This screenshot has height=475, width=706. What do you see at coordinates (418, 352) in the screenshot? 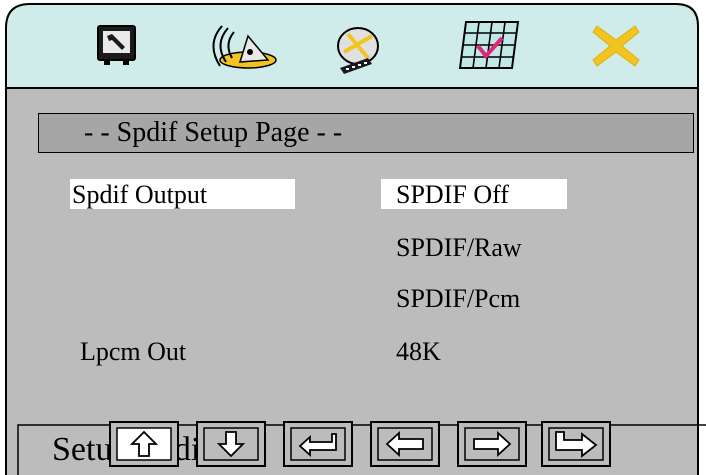
I see `lpcm-out-value: 48K` at bounding box center [418, 352].